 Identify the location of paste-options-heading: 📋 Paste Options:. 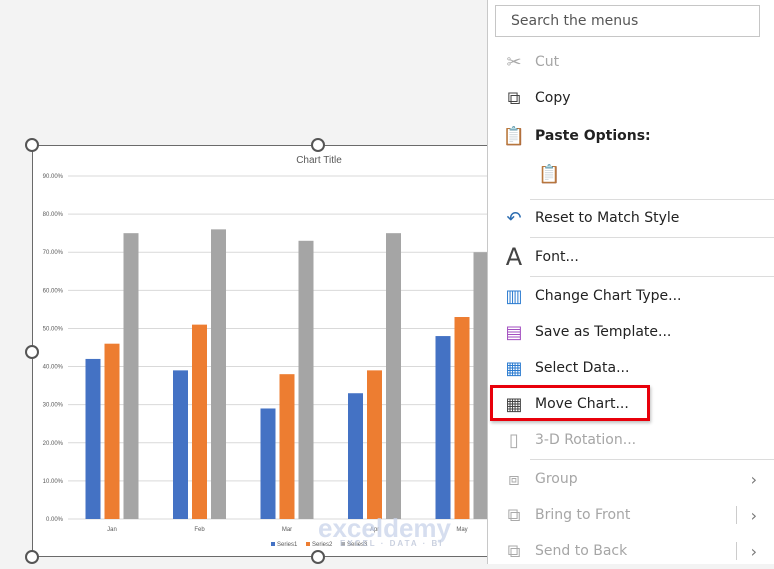
(631, 136).